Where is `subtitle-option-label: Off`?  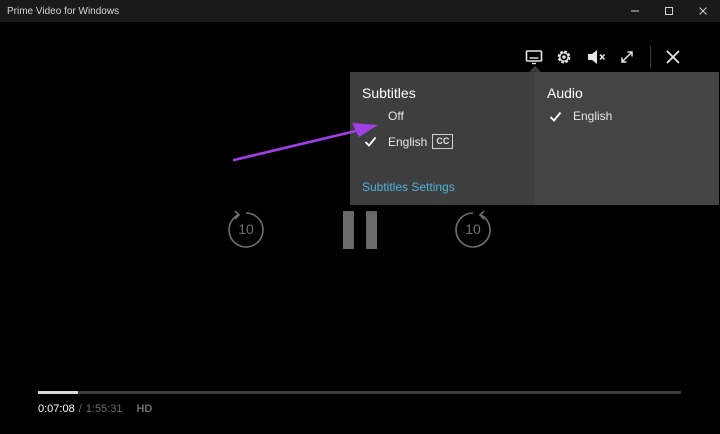
subtitle-option-label: Off is located at coordinates (396, 116).